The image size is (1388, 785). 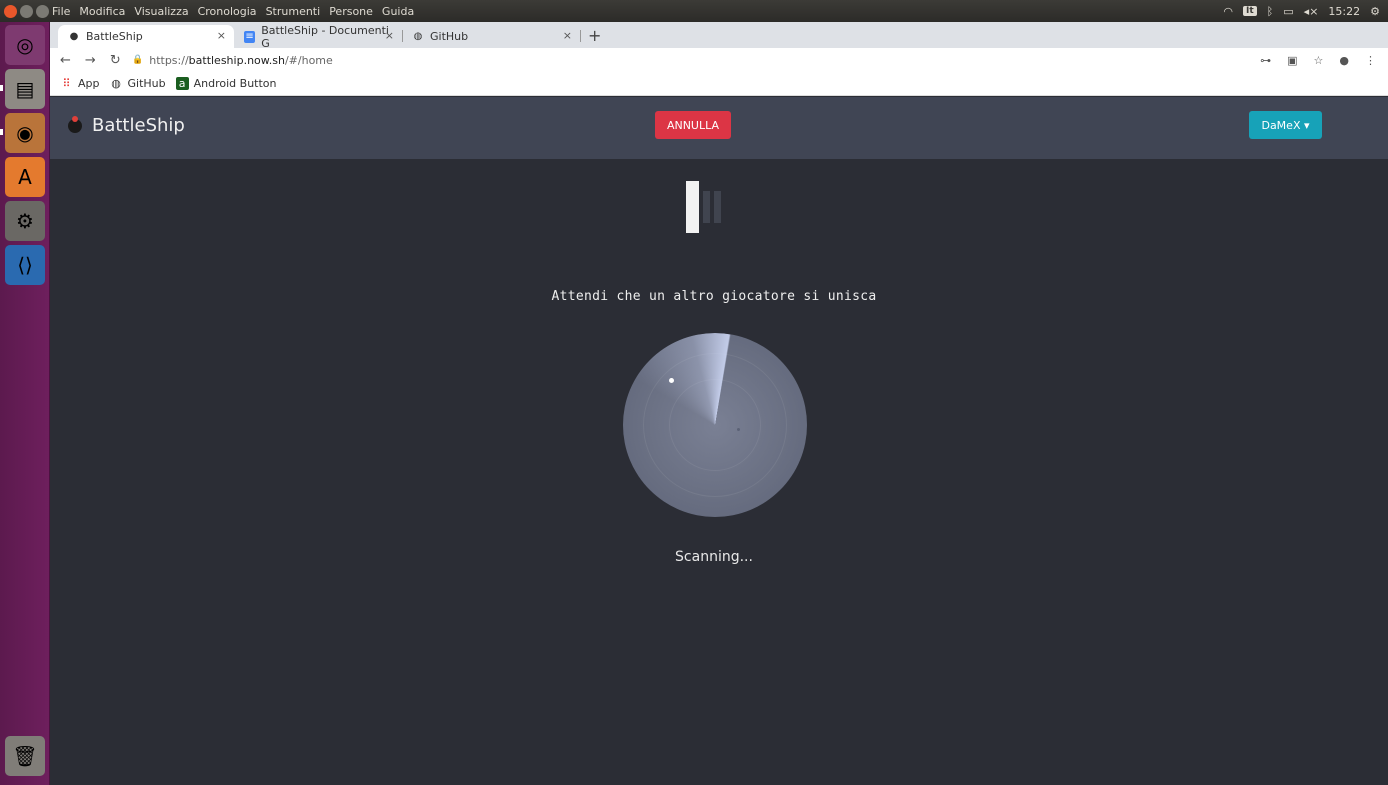 I want to click on back-arrow-icon: ←, so click(x=65, y=60).